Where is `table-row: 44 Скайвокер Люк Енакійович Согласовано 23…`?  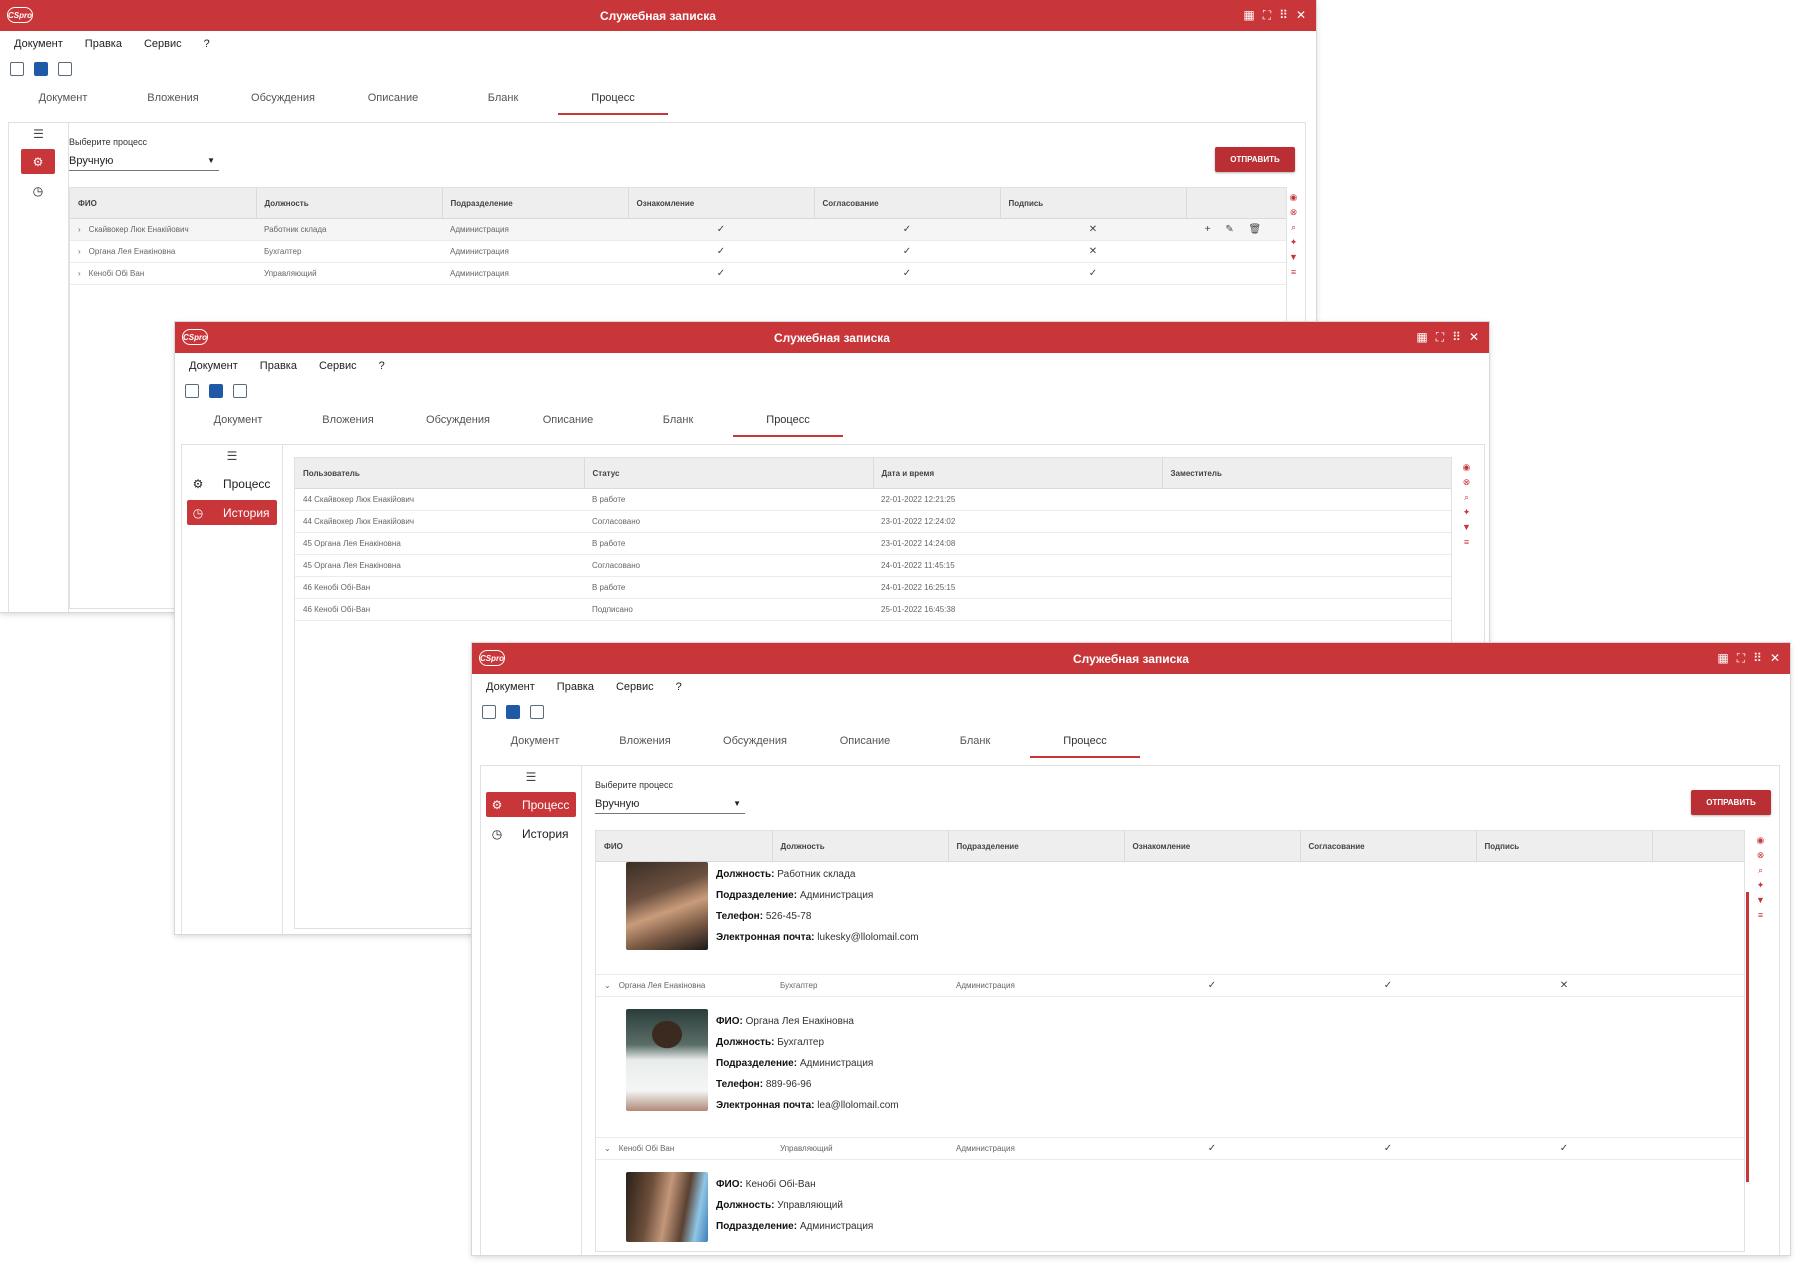 table-row: 44 Скайвокер Люк Енакійович Согласовано 23… is located at coordinates (873, 521).